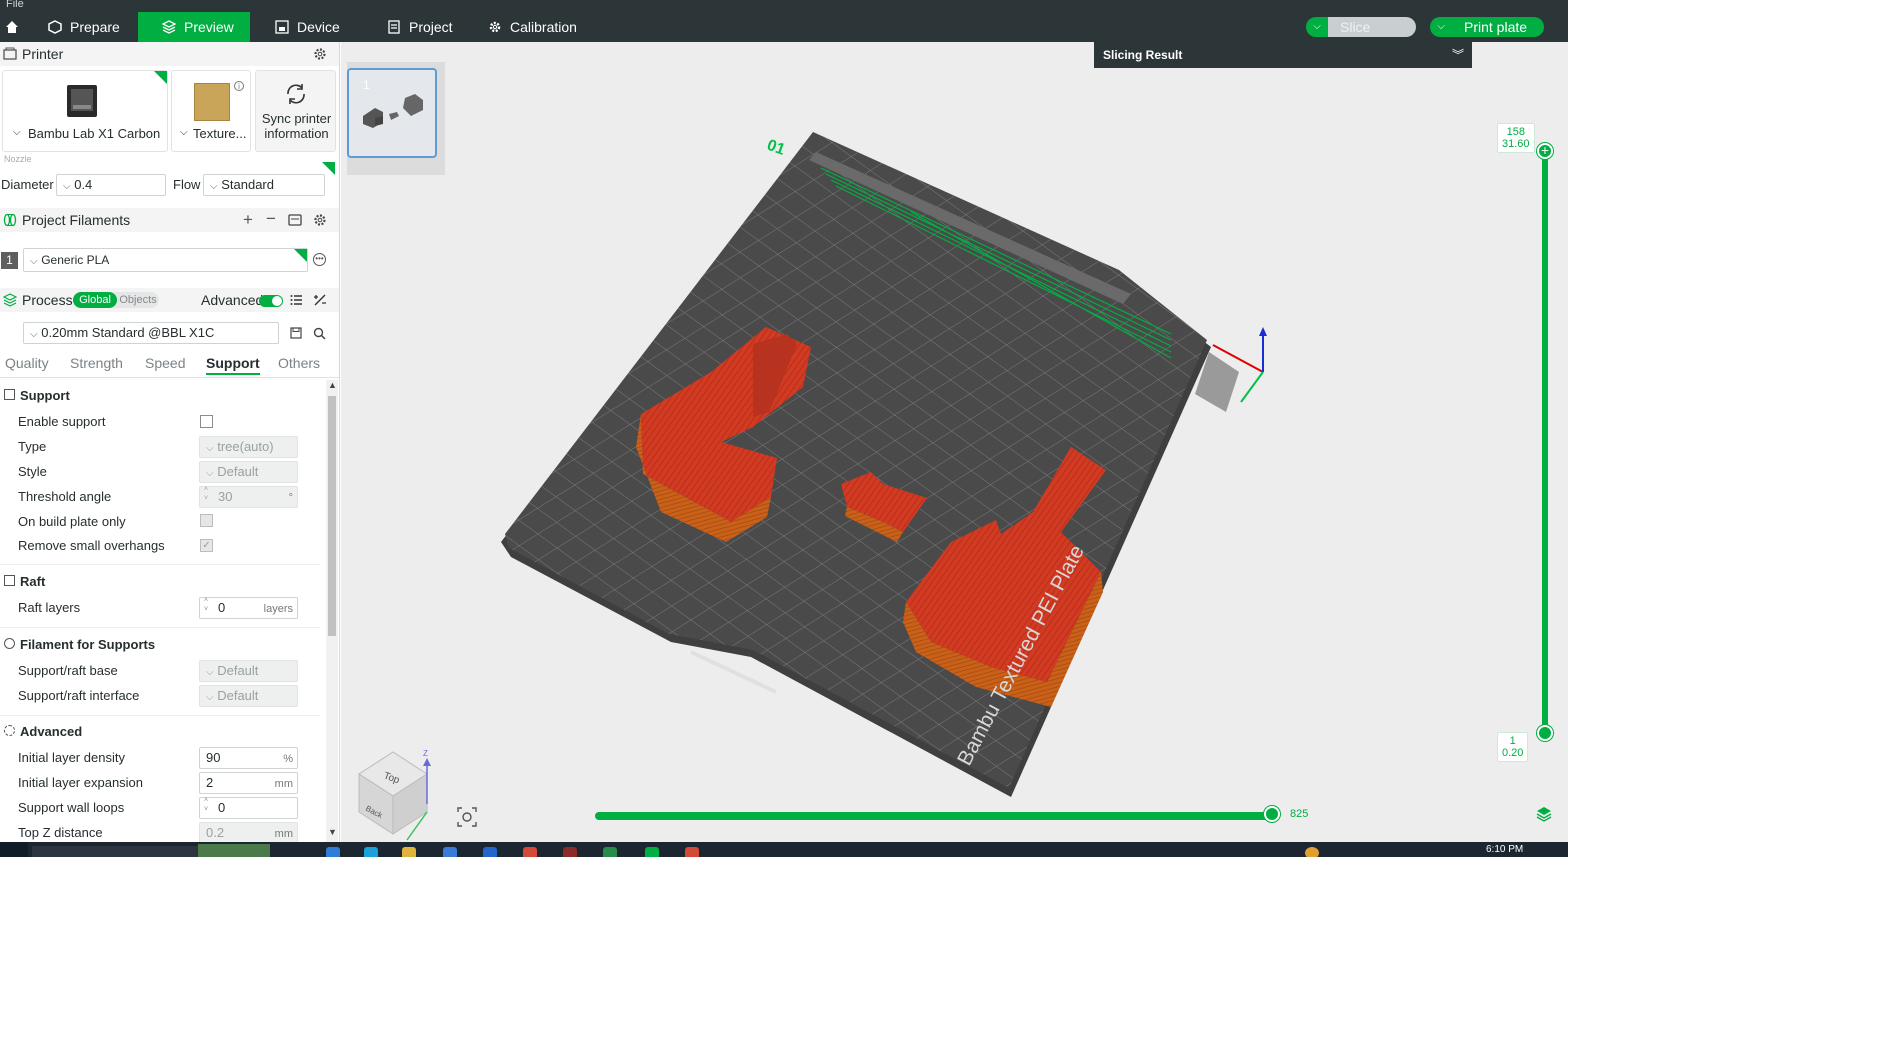 Image resolution: width=1904 pixels, height=1041 pixels. I want to click on tab-quality: Quality, so click(27, 363).